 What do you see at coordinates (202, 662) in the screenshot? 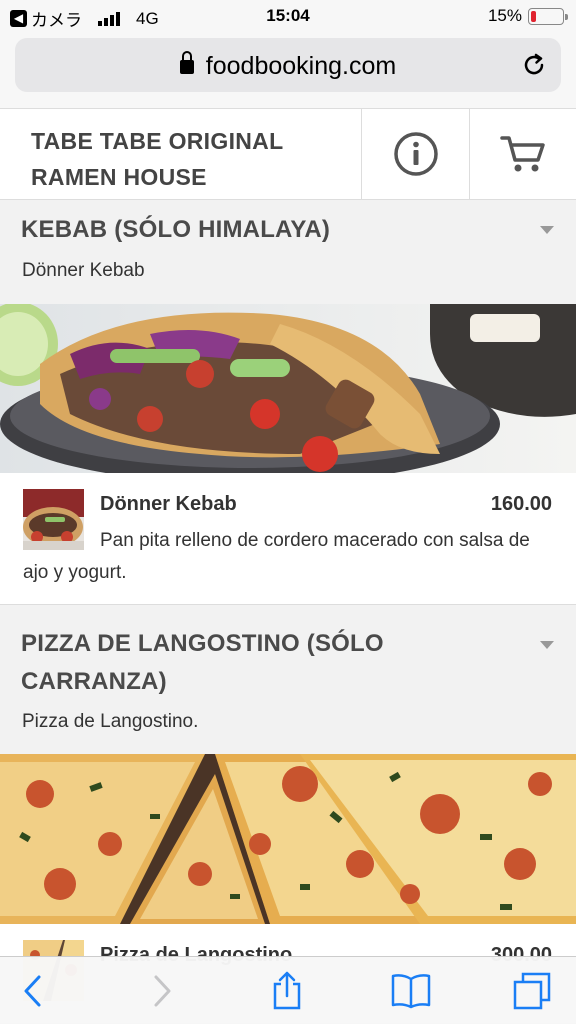
I see `category-title: PIZZA DE LANGOSTINO (SÓLO CARRANZA)` at bounding box center [202, 662].